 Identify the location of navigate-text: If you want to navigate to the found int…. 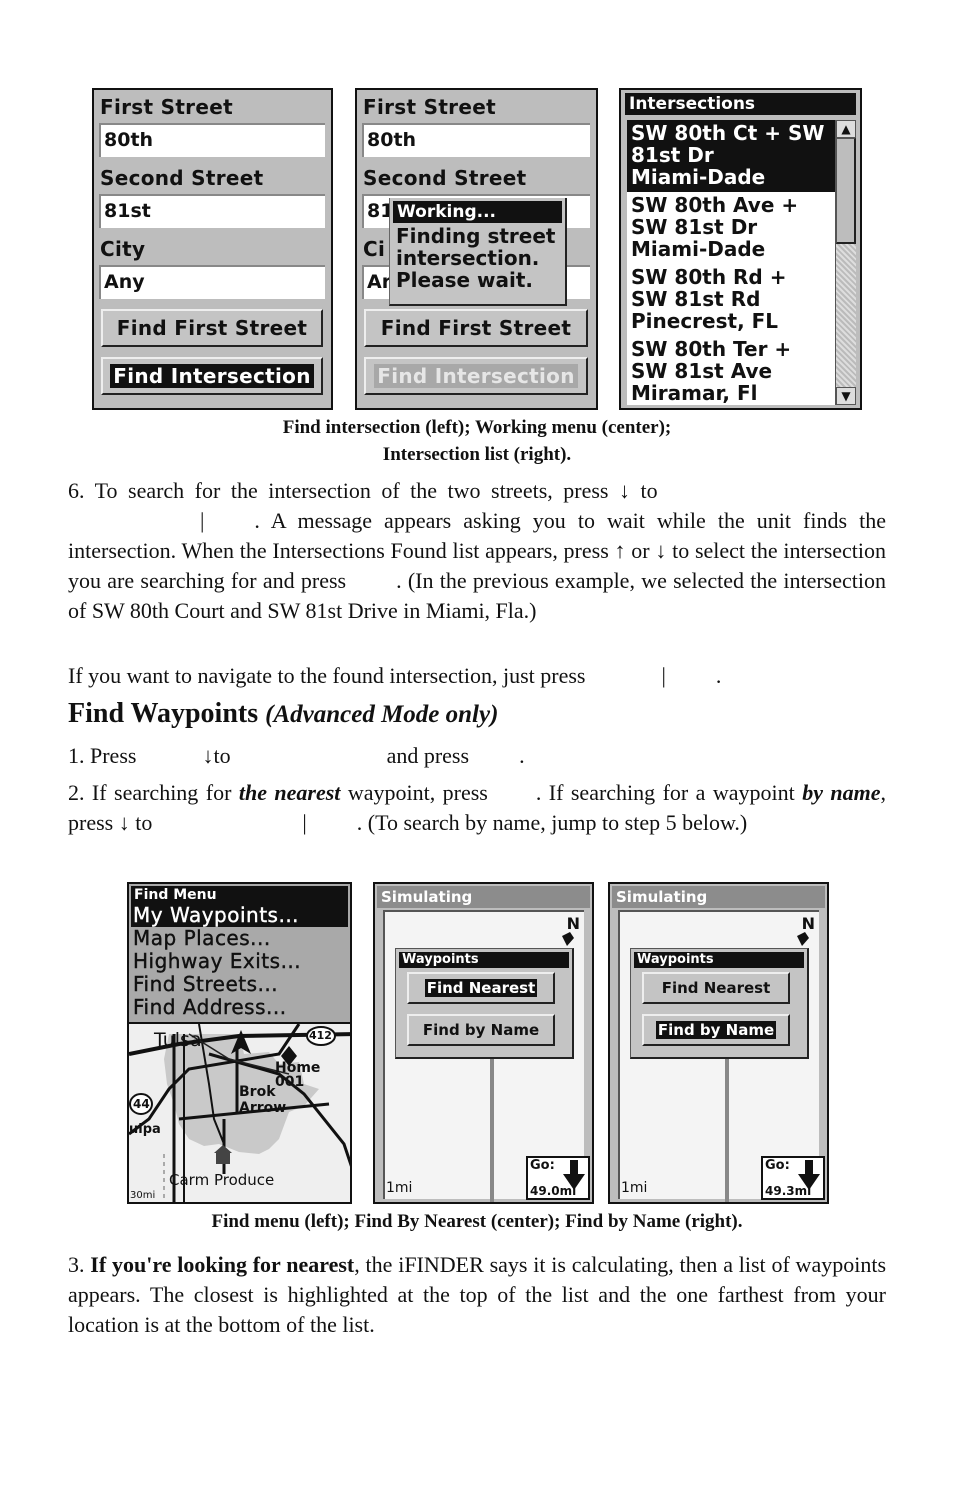
(327, 675).